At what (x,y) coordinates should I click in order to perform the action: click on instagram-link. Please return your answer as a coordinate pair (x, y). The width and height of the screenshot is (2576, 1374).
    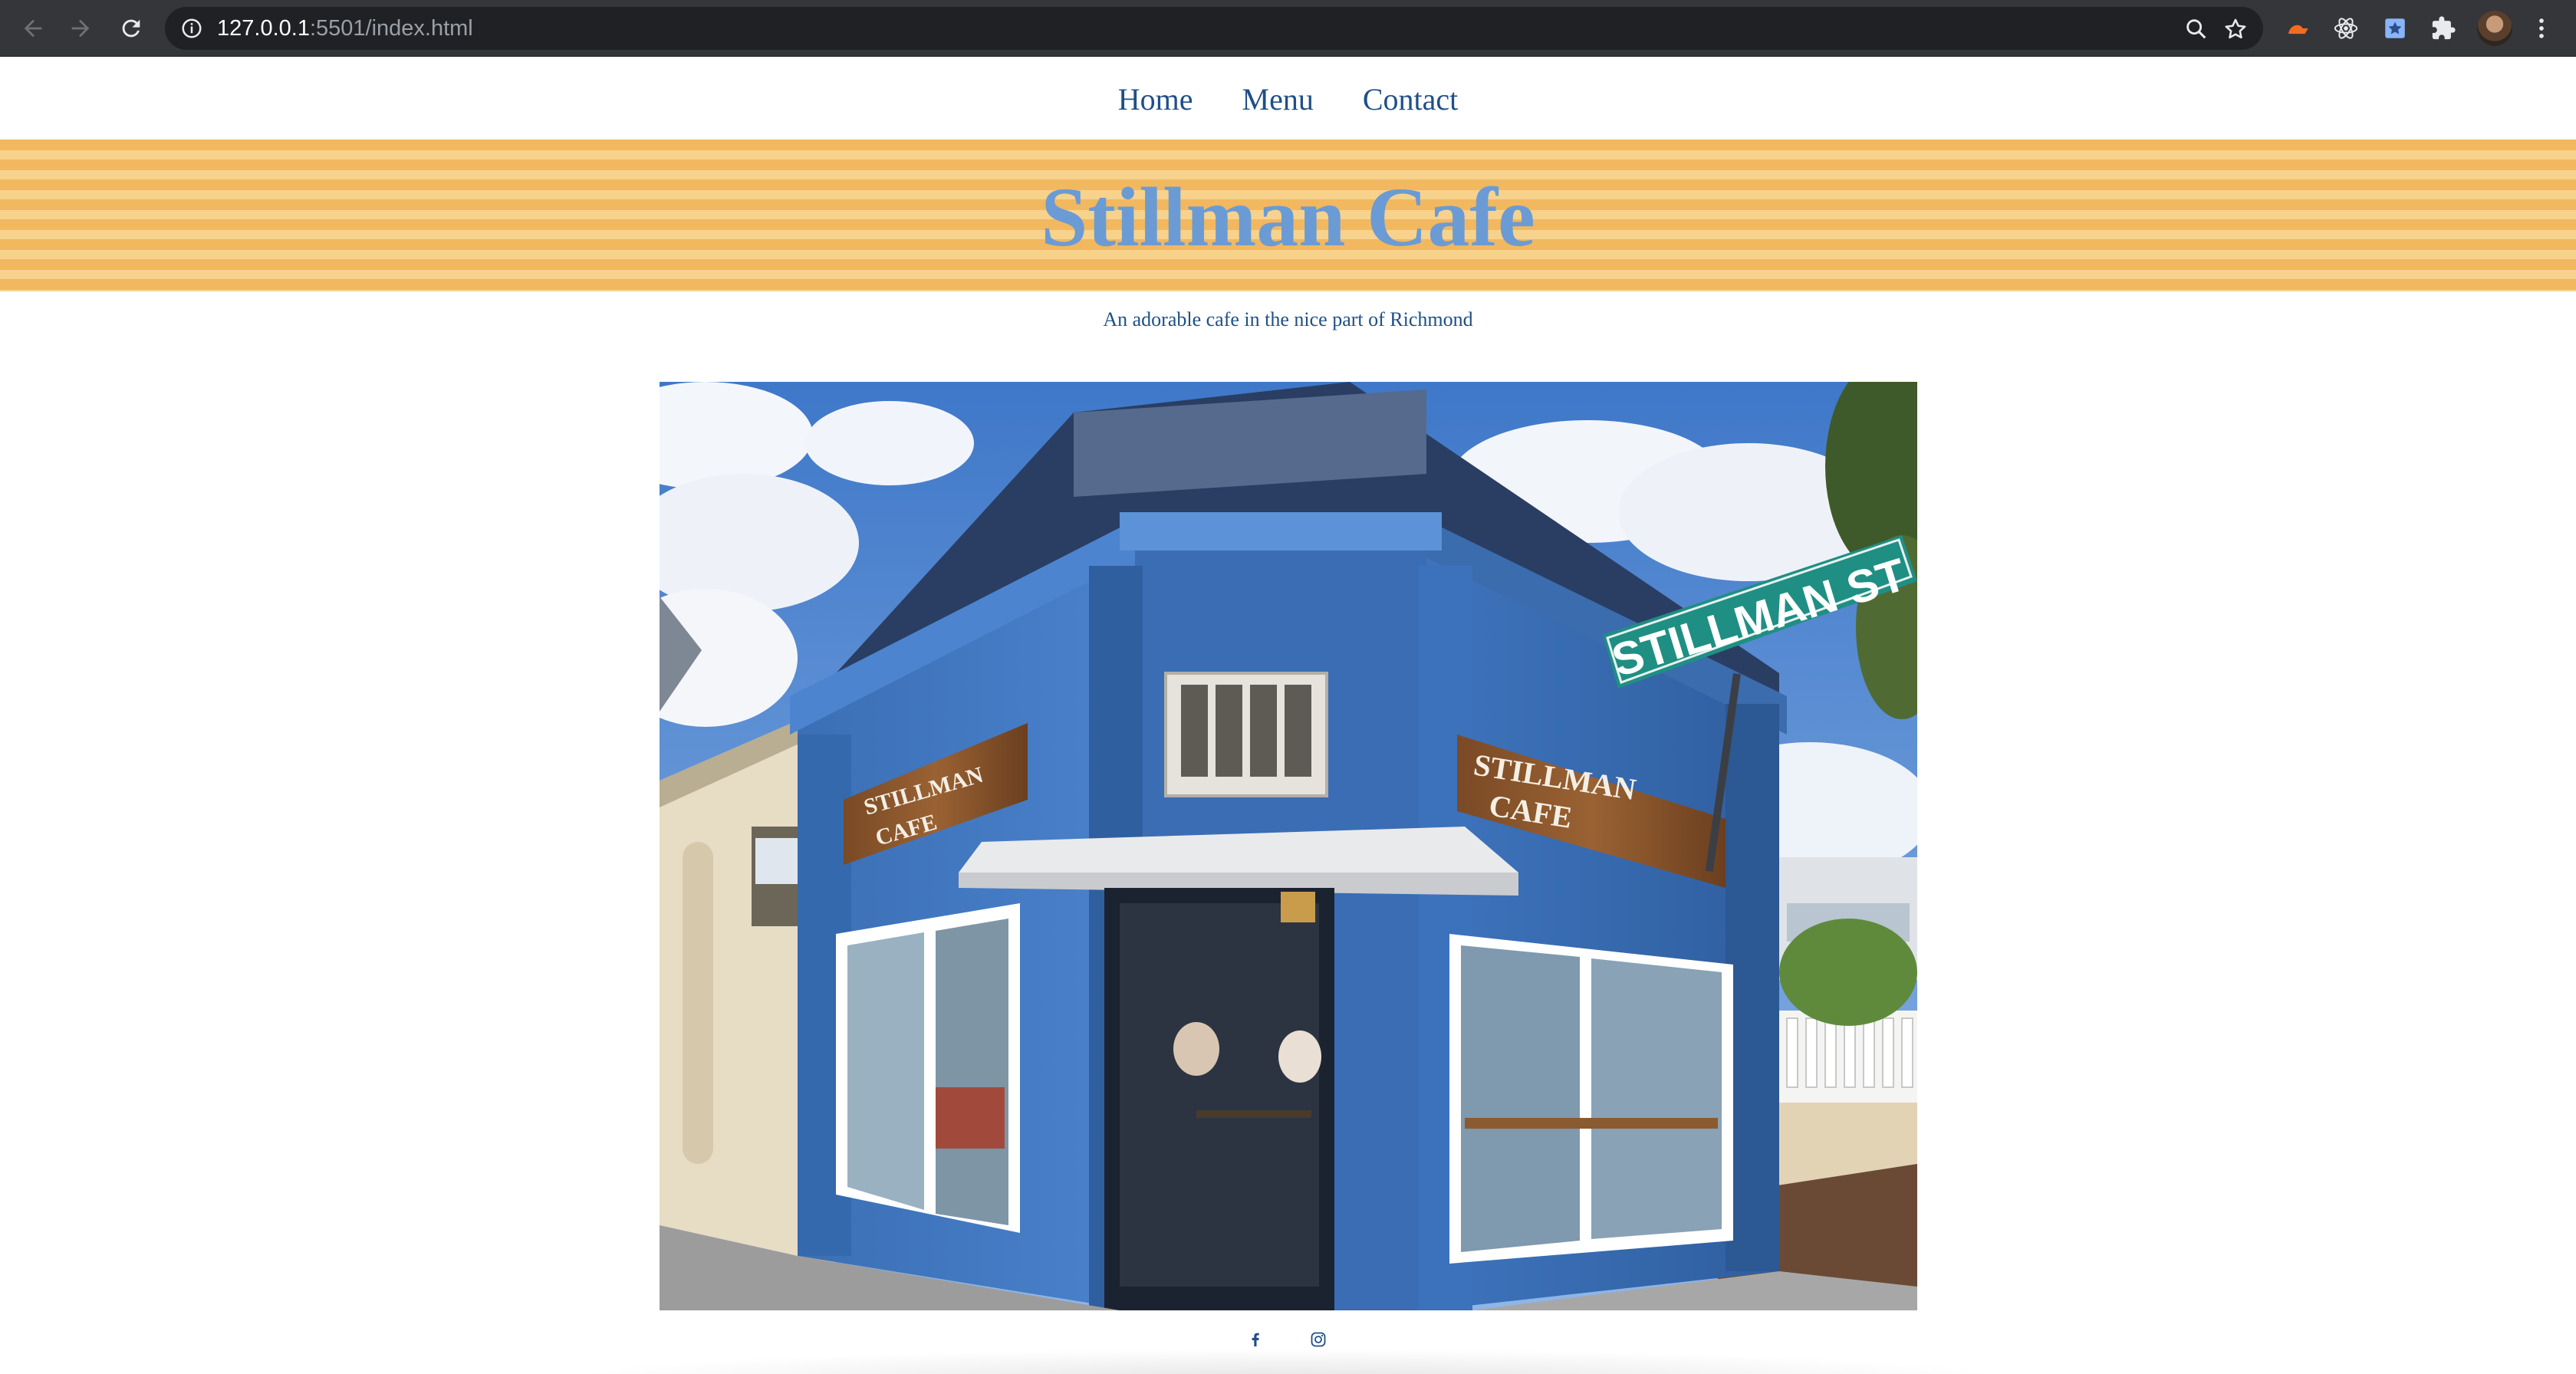
    Looking at the image, I should click on (1318, 1339).